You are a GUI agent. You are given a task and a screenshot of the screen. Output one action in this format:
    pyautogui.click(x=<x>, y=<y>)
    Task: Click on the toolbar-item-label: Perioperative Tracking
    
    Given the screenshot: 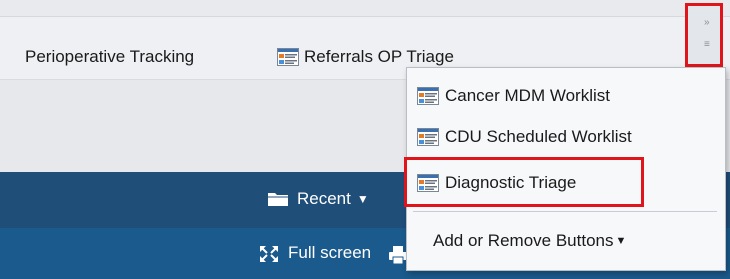 What is the action you would take?
    pyautogui.click(x=110, y=56)
    